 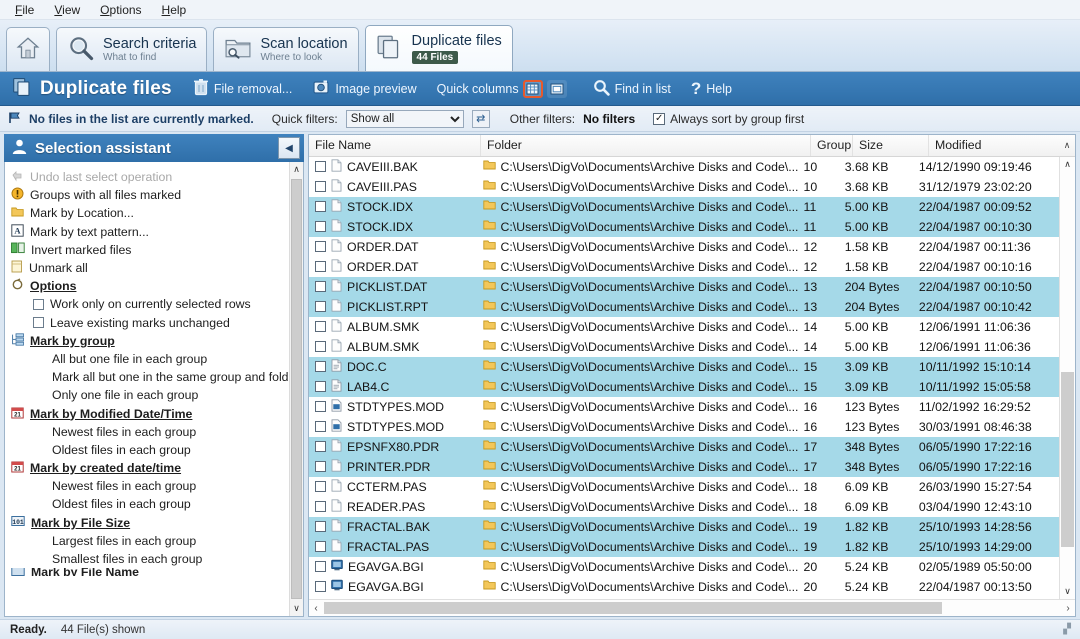 What do you see at coordinates (147, 250) in the screenshot?
I see `sidebar-item: Invert marked files` at bounding box center [147, 250].